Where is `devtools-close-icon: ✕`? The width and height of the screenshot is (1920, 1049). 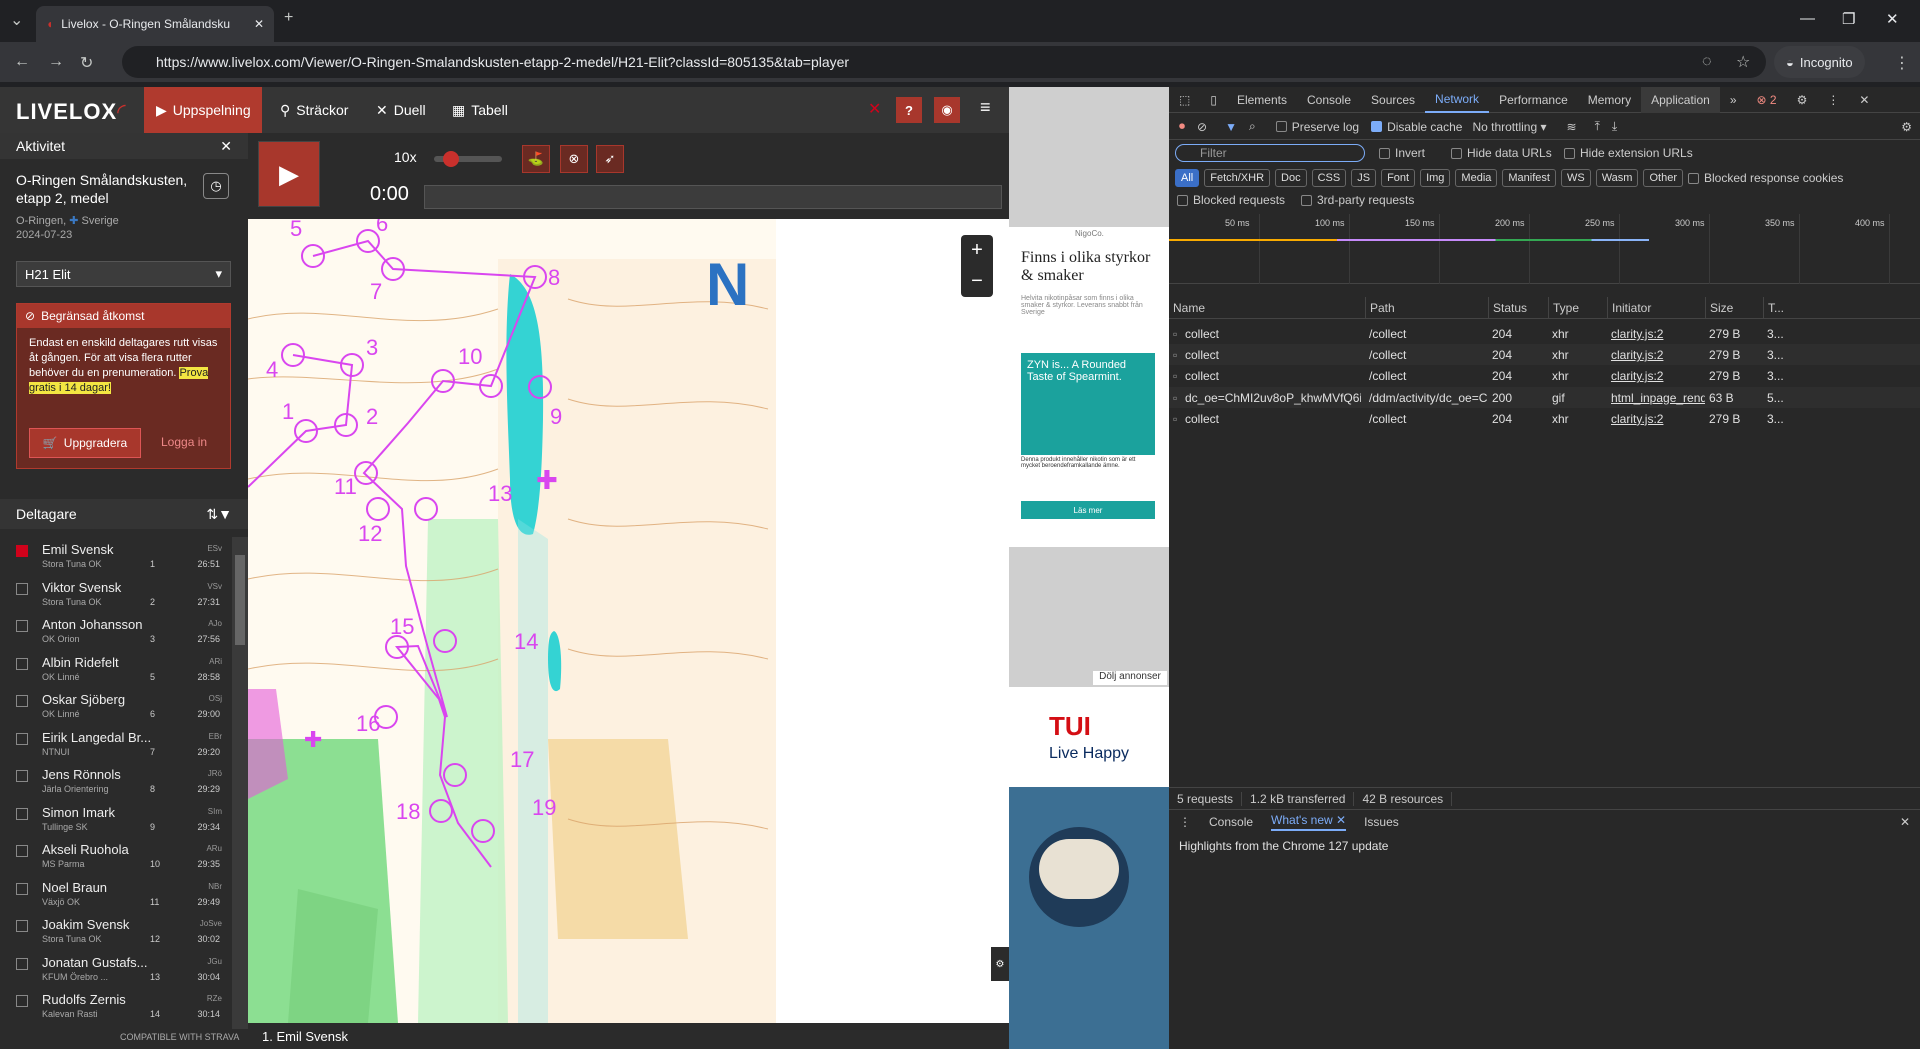 devtools-close-icon: ✕ is located at coordinates (1864, 100).